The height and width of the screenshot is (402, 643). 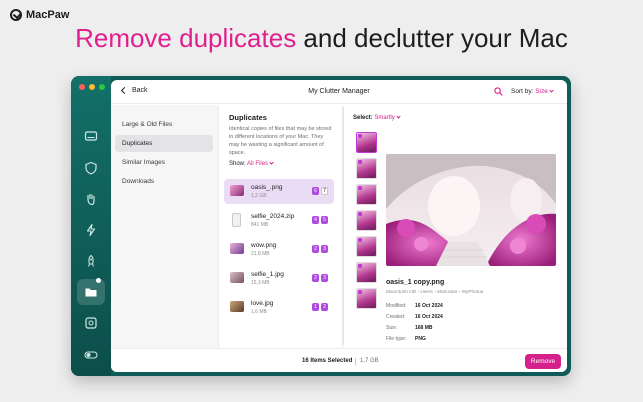 I want to click on shield-icon, so click(x=91, y=168).